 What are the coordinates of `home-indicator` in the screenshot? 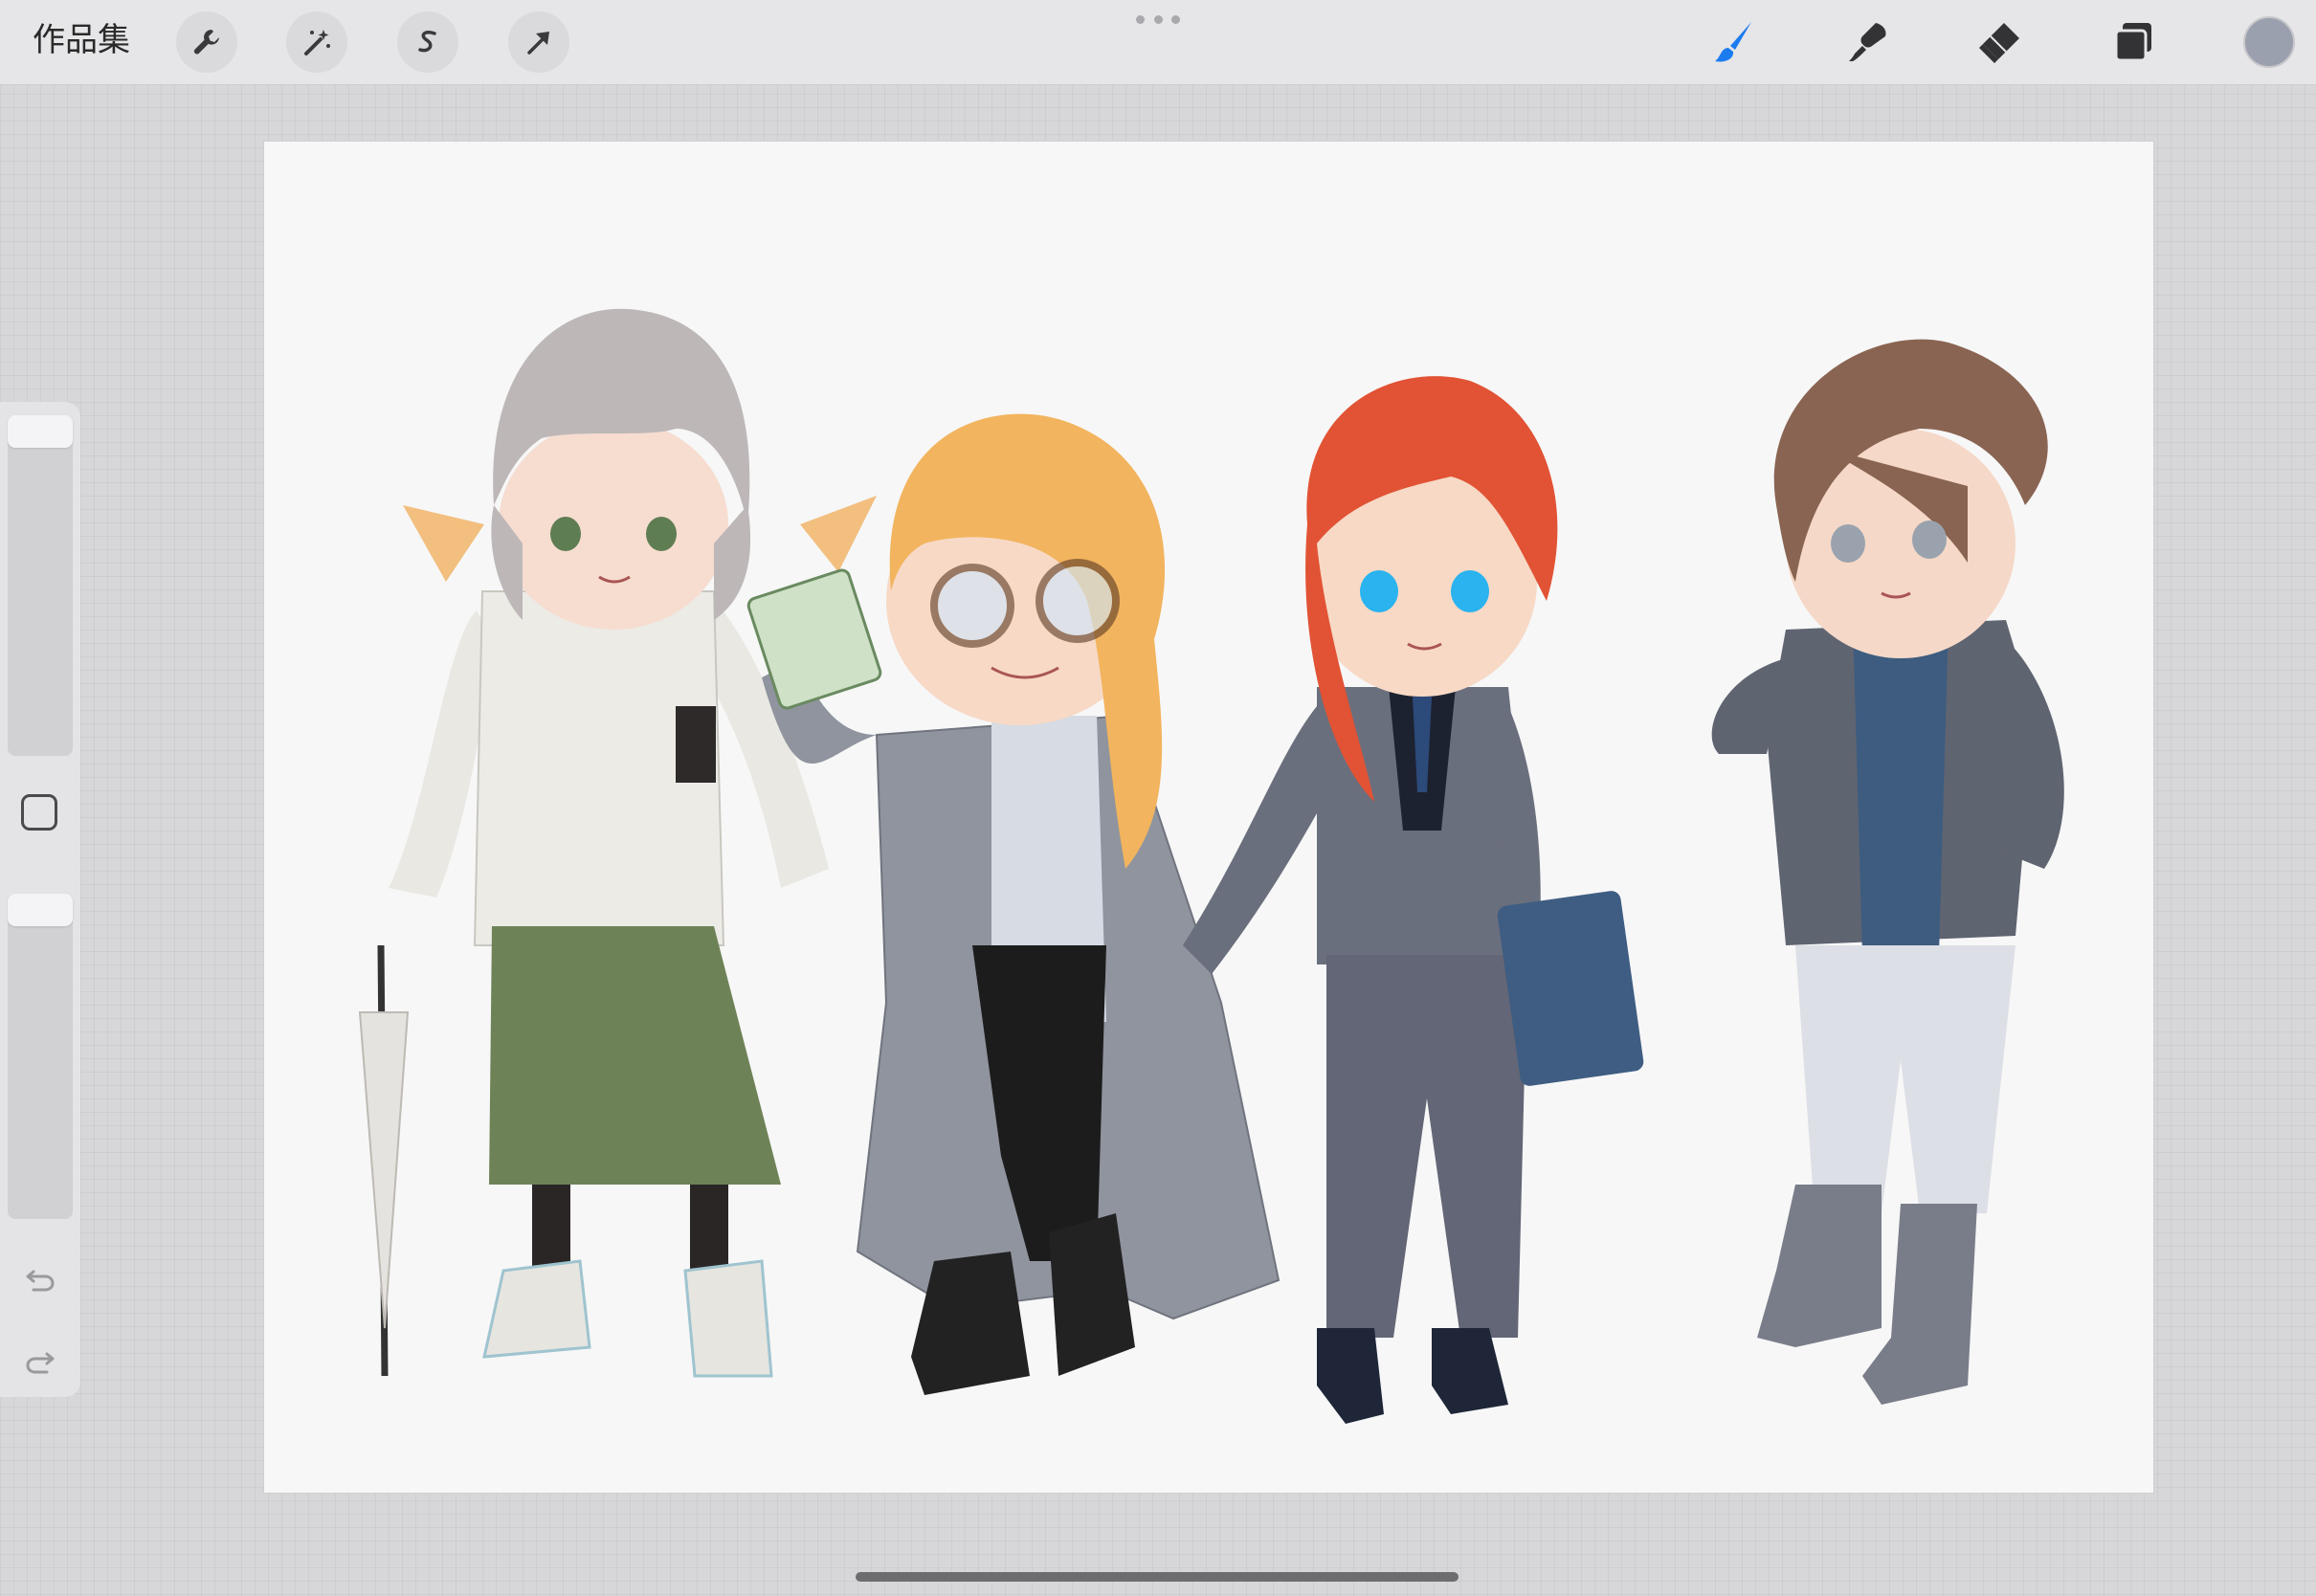 It's located at (1157, 1577).